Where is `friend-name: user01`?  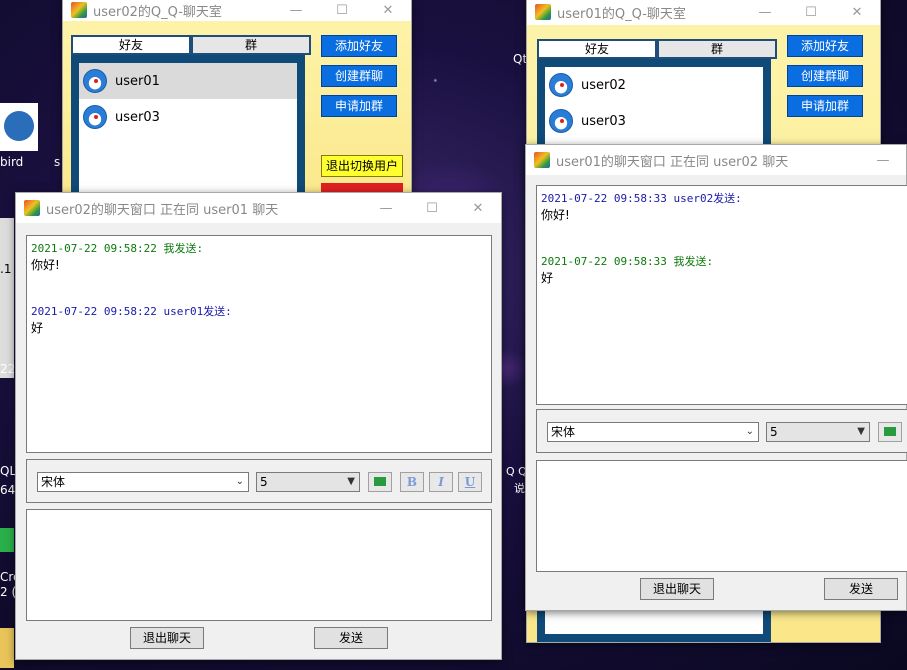 friend-name: user01 is located at coordinates (137, 81).